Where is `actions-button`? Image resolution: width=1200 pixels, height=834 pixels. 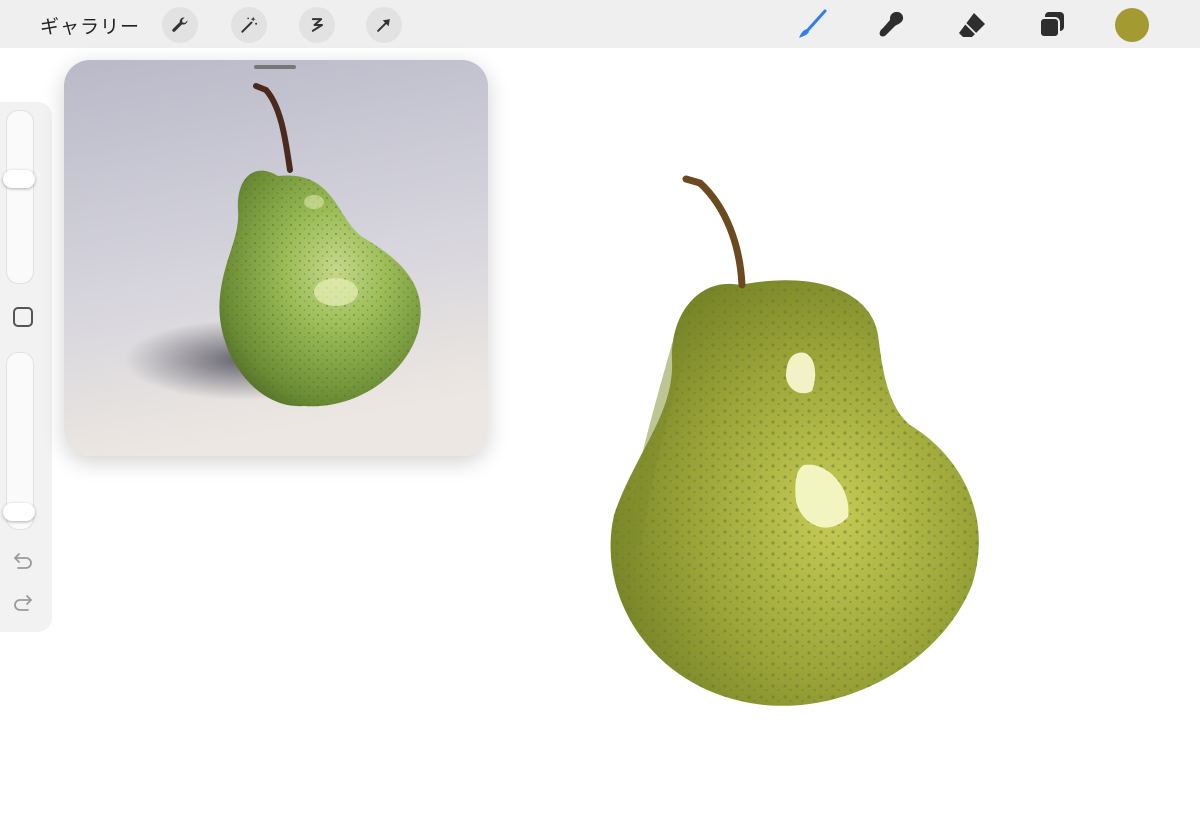 actions-button is located at coordinates (180, 25).